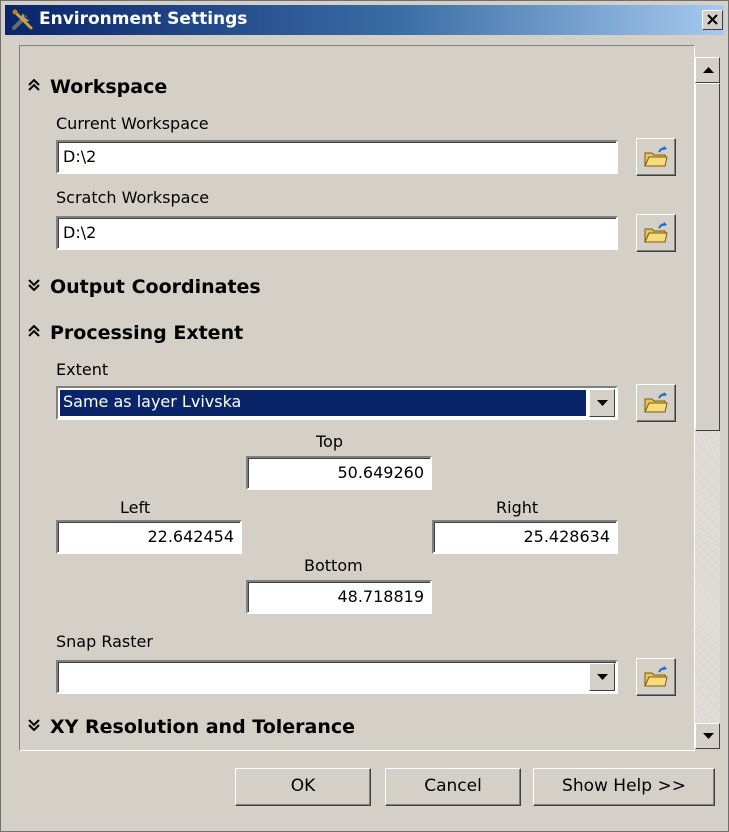 This screenshot has height=832, width=729. I want to click on tools-icon, so click(22, 19).